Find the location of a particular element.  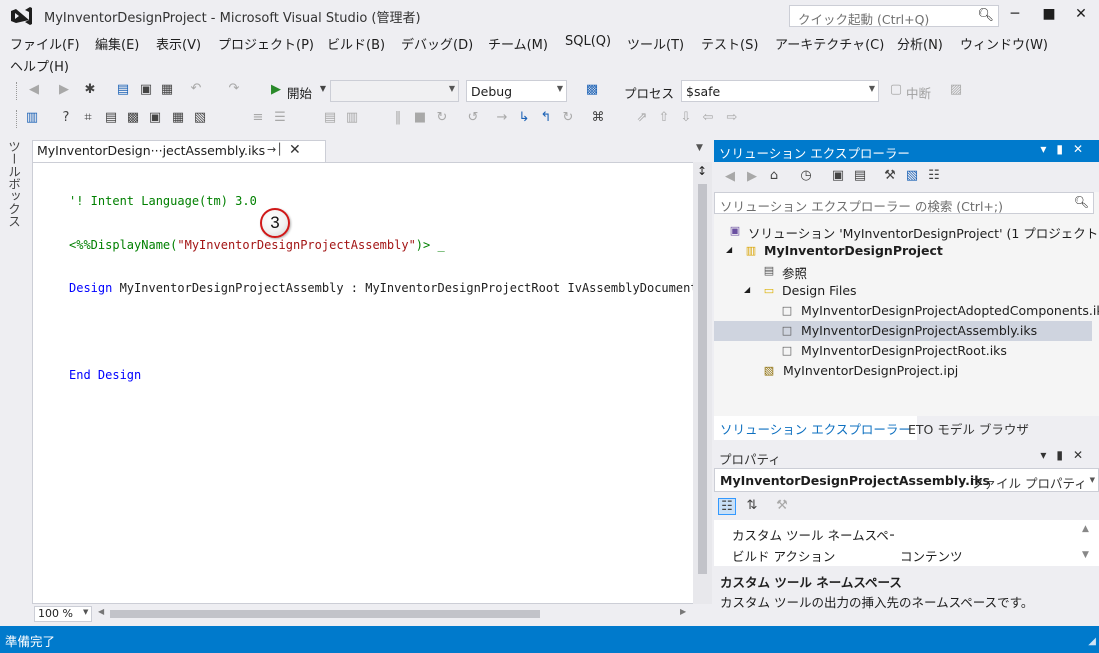

hex-icon: ⌘ is located at coordinates (598, 117).